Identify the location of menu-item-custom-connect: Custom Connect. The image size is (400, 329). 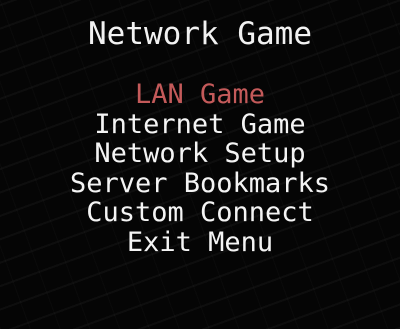
(200, 213).